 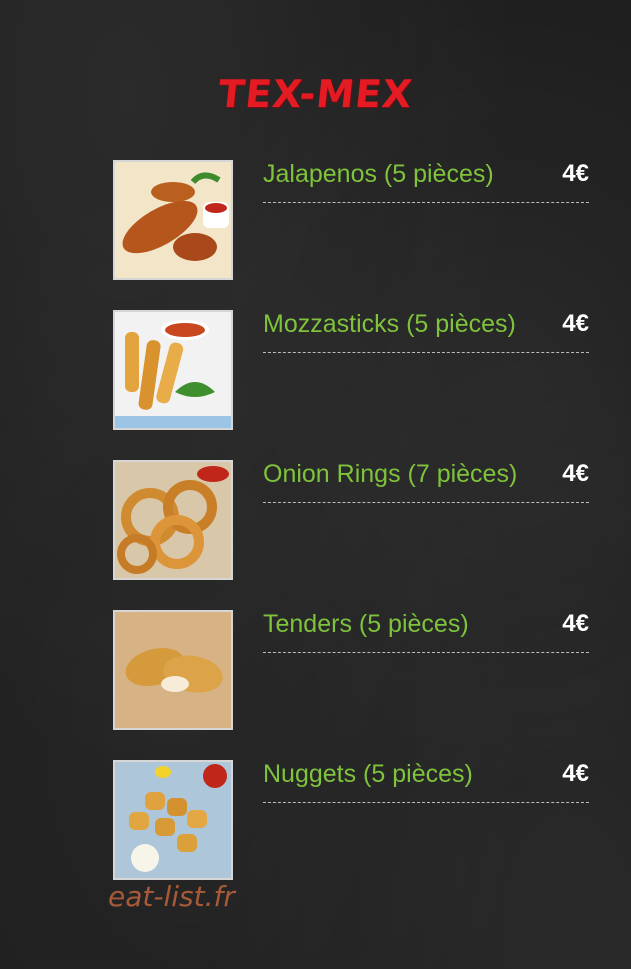 I want to click on item-name: Nuggets (5 pièces), so click(x=368, y=774).